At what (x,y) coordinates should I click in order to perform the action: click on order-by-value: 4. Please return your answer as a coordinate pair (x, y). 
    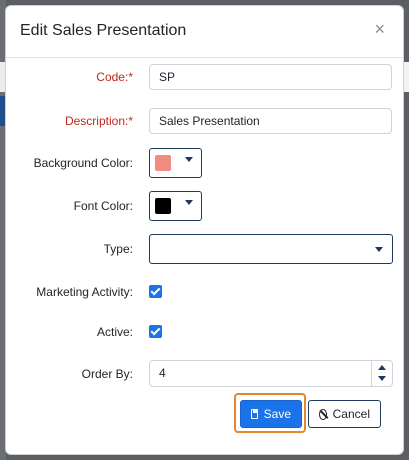
    Looking at the image, I should click on (162, 373).